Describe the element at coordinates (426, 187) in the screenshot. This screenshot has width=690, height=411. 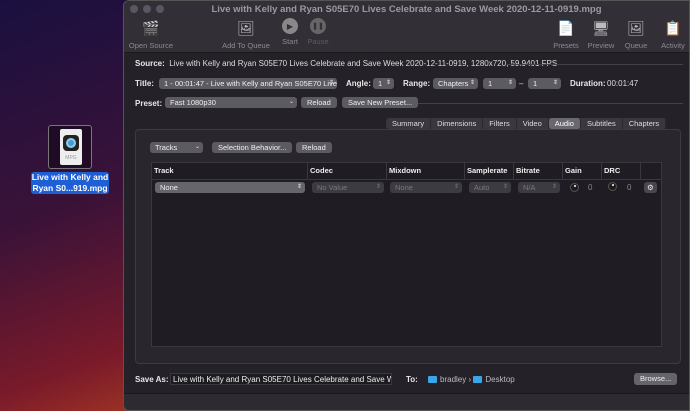
I see `mixdown-select: None ⇕` at that location.